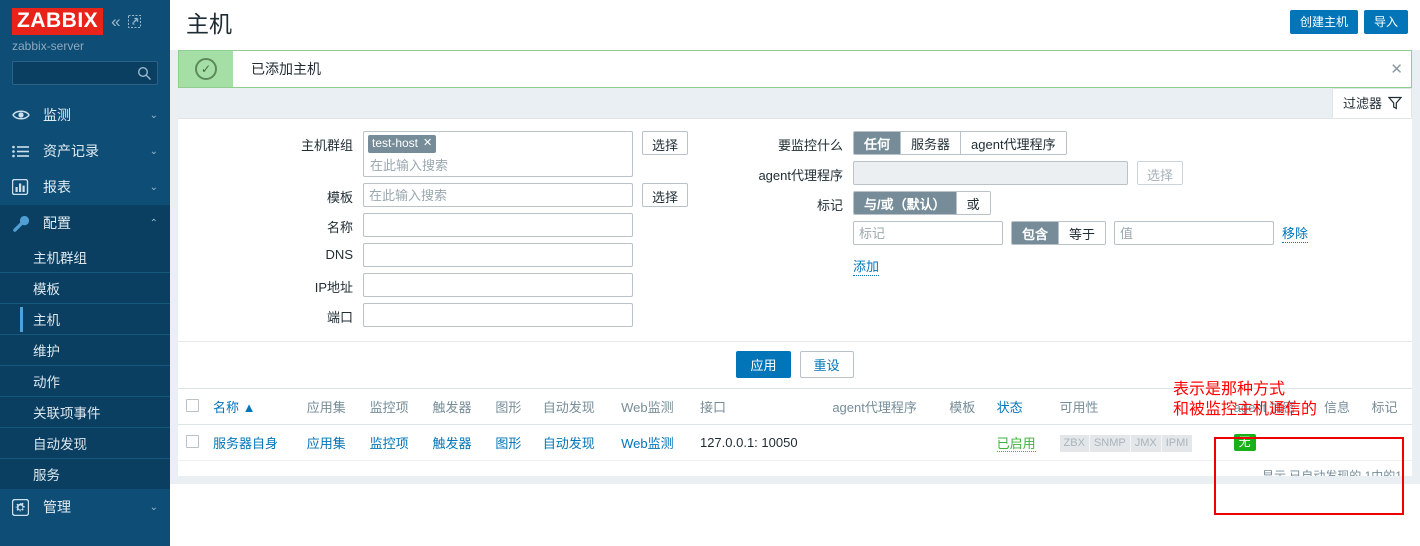 The image size is (1420, 546). What do you see at coordinates (326, 443) in the screenshot?
I see `applications-link: 应用集` at bounding box center [326, 443].